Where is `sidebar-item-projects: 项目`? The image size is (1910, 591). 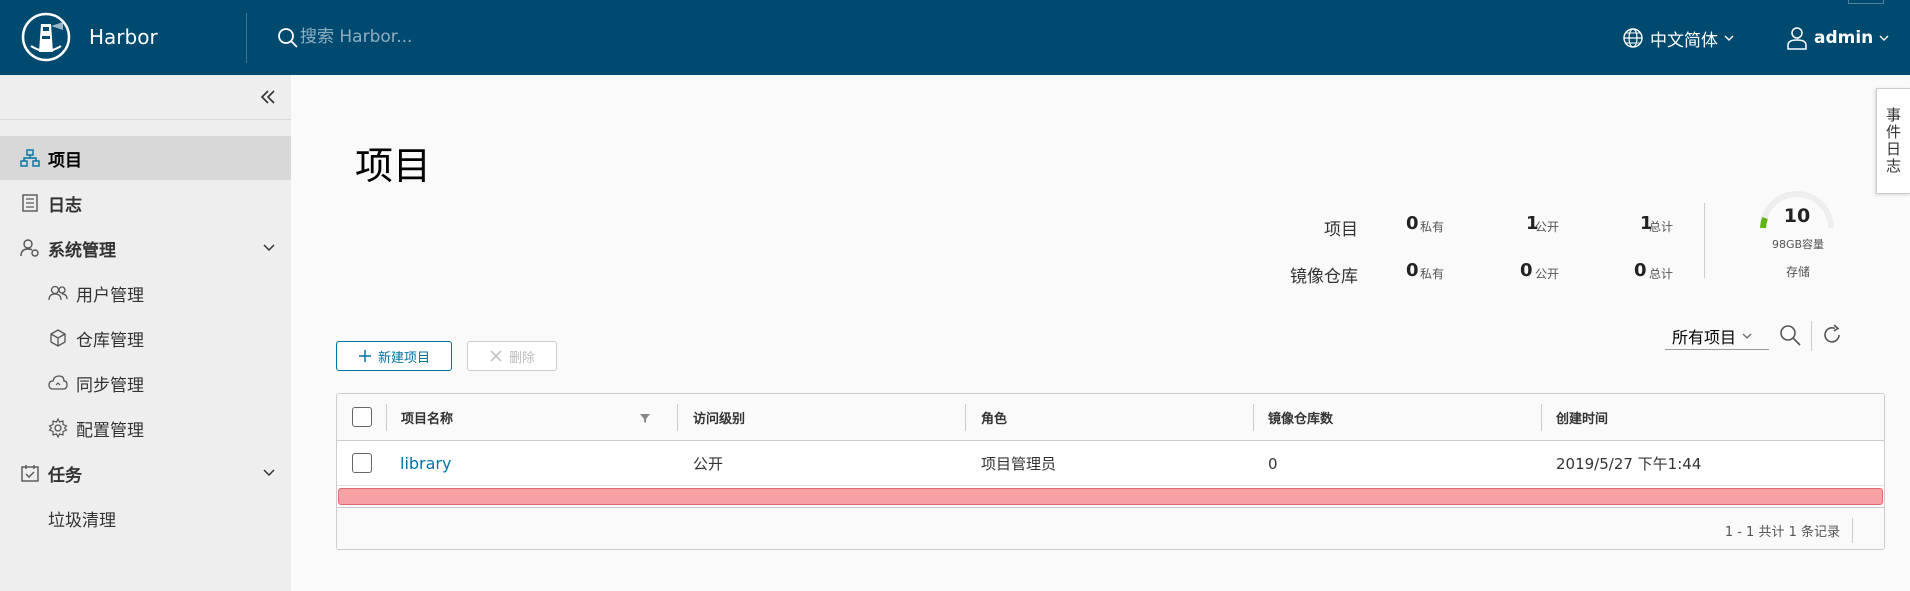
sidebar-item-projects: 项目 is located at coordinates (145, 158).